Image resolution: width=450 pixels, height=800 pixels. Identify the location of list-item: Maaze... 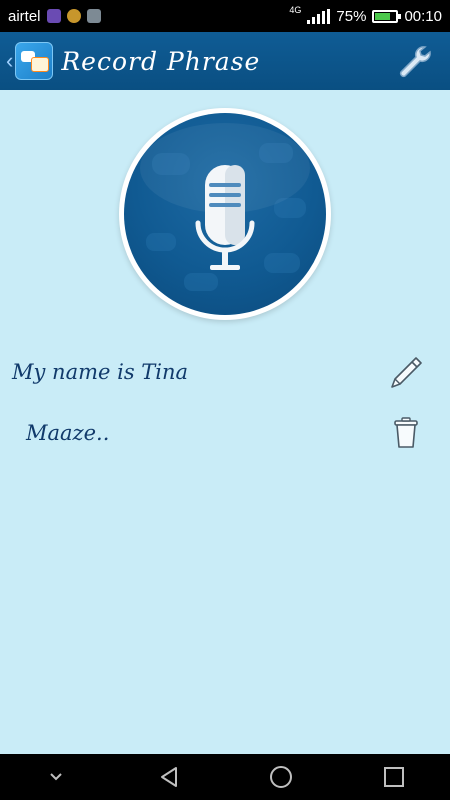
(225, 433).